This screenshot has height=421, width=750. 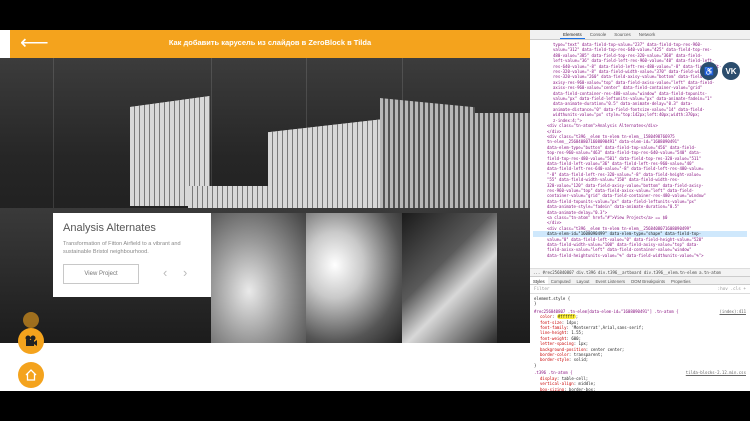 What do you see at coordinates (546, 316) in the screenshot?
I see `css-property-name: color` at bounding box center [546, 316].